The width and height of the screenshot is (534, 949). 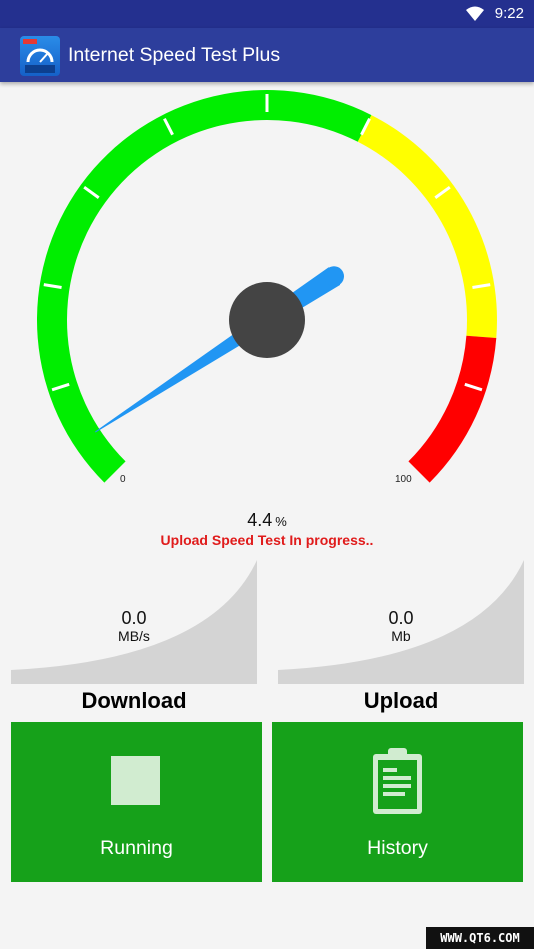 I want to click on gauge-red-zone, so click(x=452, y=409).